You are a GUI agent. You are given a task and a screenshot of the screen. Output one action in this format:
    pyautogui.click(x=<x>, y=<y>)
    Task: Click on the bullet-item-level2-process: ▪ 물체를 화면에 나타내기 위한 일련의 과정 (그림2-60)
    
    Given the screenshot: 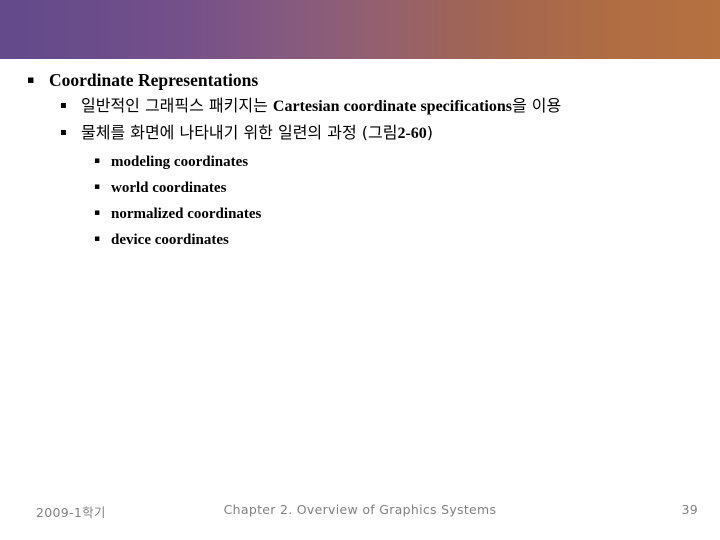 What is the action you would take?
    pyautogui.click(x=360, y=133)
    